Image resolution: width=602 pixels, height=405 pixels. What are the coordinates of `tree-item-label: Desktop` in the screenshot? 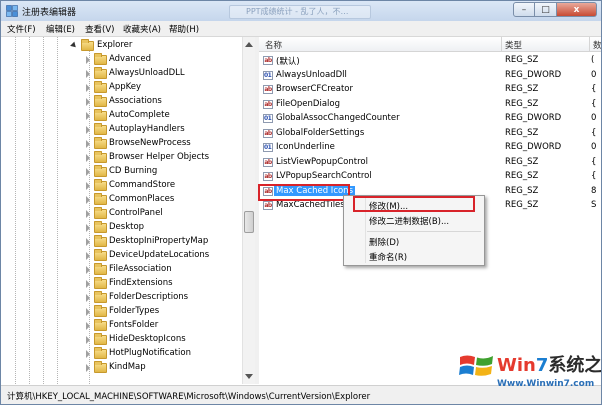 It's located at (127, 227).